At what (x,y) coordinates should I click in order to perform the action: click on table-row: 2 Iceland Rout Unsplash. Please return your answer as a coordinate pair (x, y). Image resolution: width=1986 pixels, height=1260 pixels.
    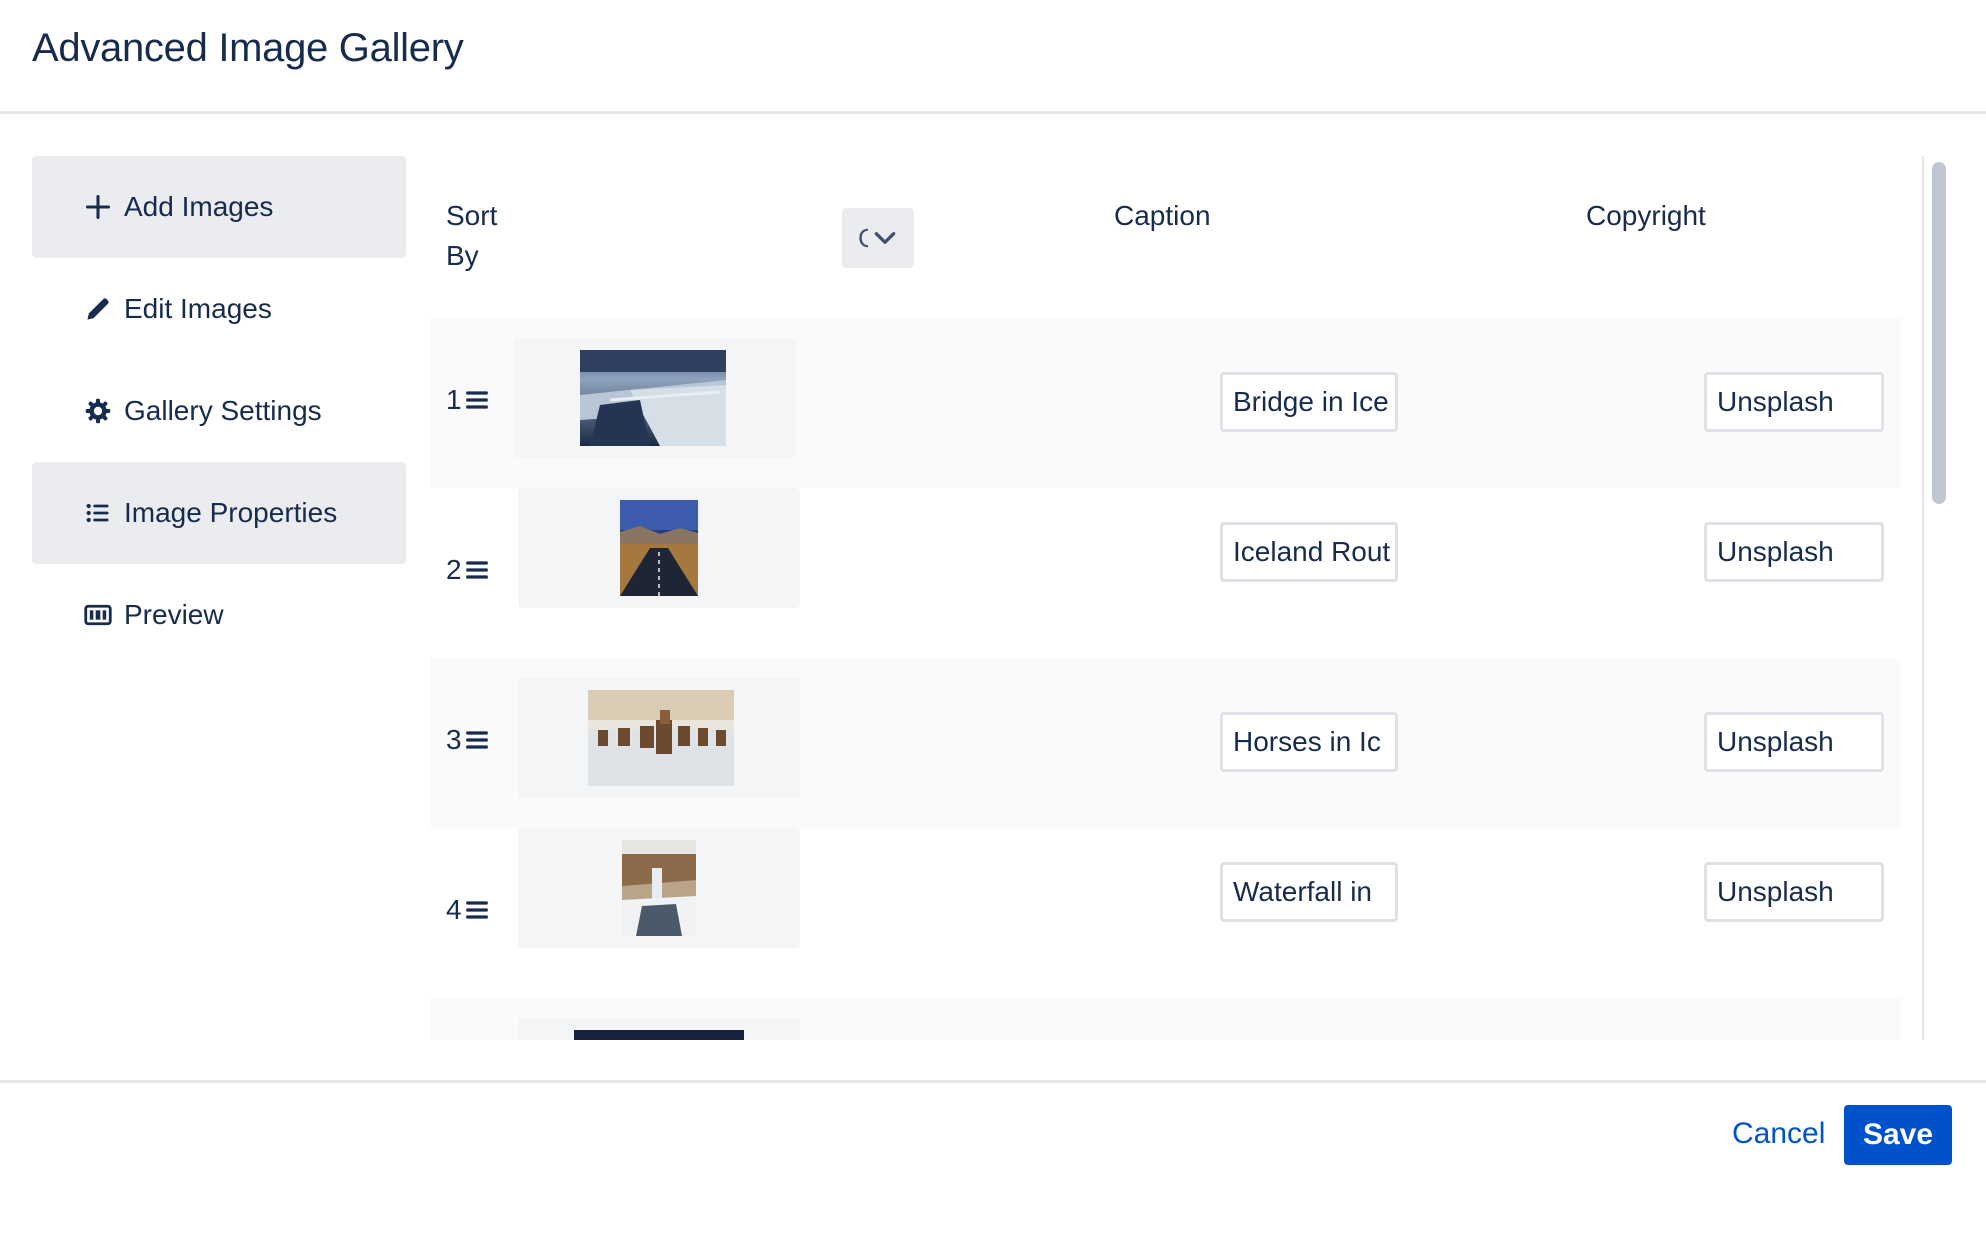
    Looking at the image, I should click on (1165, 573).